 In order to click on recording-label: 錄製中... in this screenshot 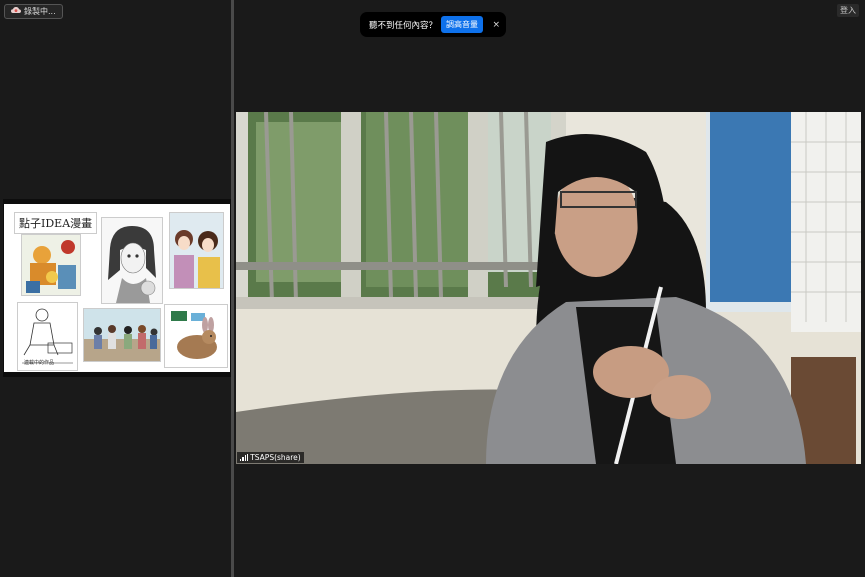, I will do `click(40, 11)`.